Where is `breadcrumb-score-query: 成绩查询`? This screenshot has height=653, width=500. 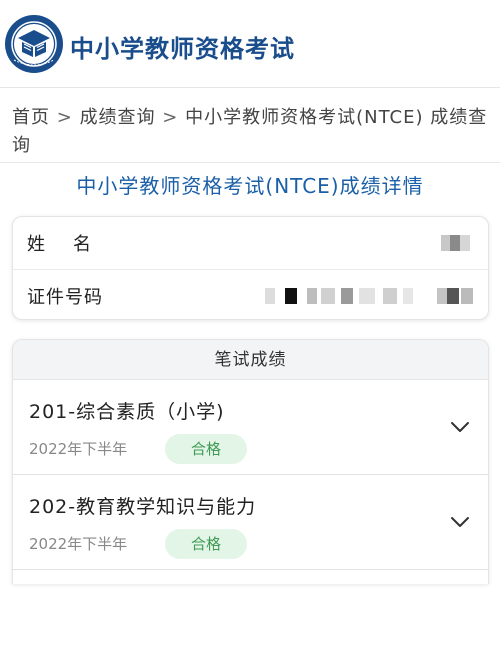 breadcrumb-score-query: 成绩查询 is located at coordinates (118, 117).